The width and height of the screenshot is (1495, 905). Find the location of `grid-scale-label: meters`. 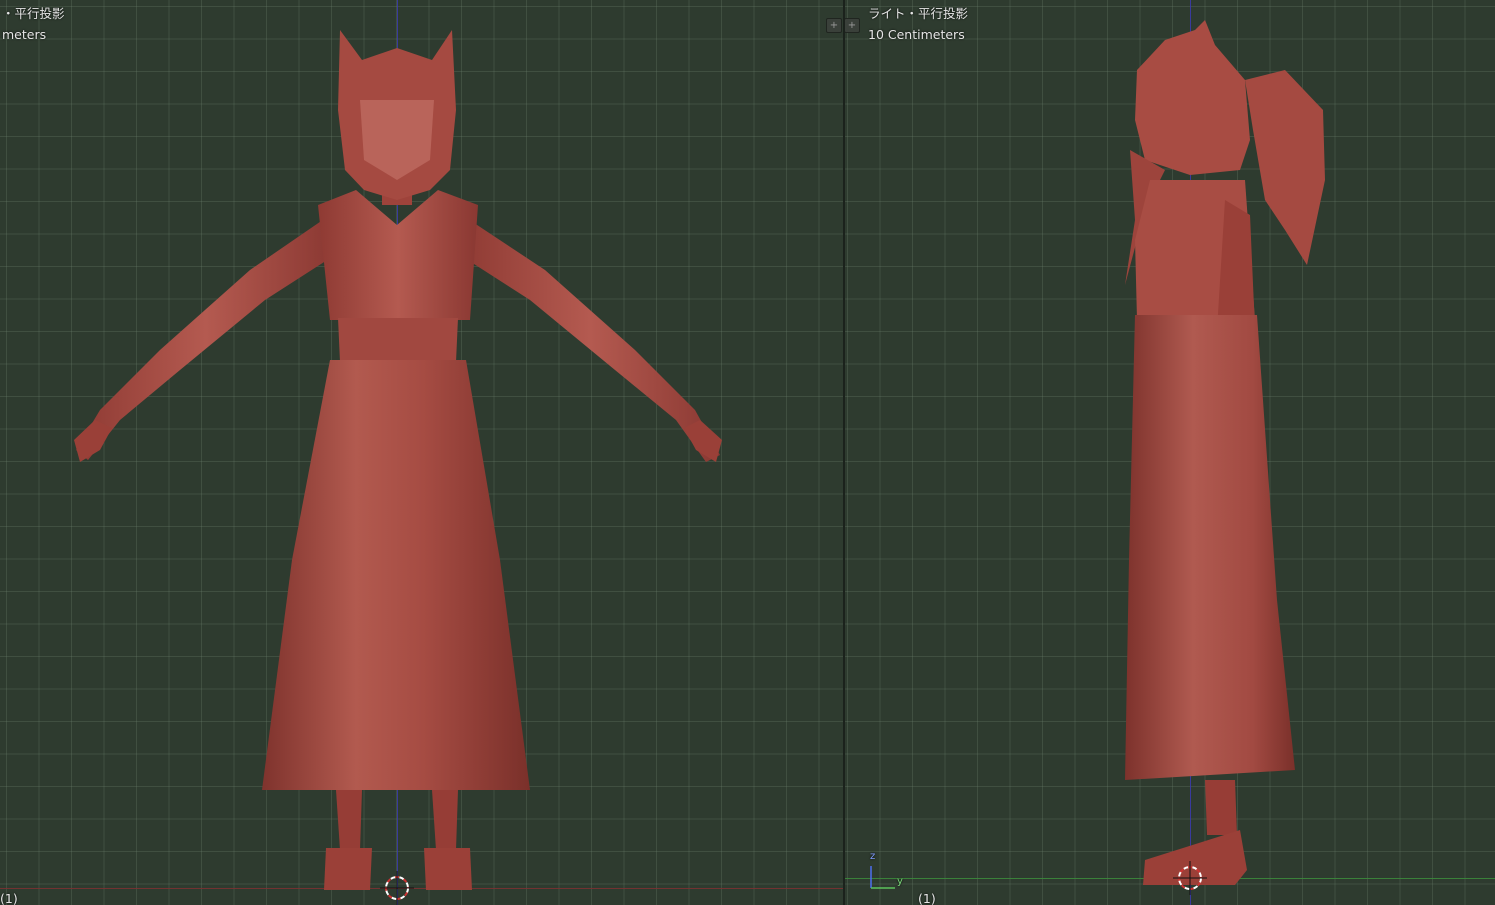

grid-scale-label: meters is located at coordinates (24, 34).